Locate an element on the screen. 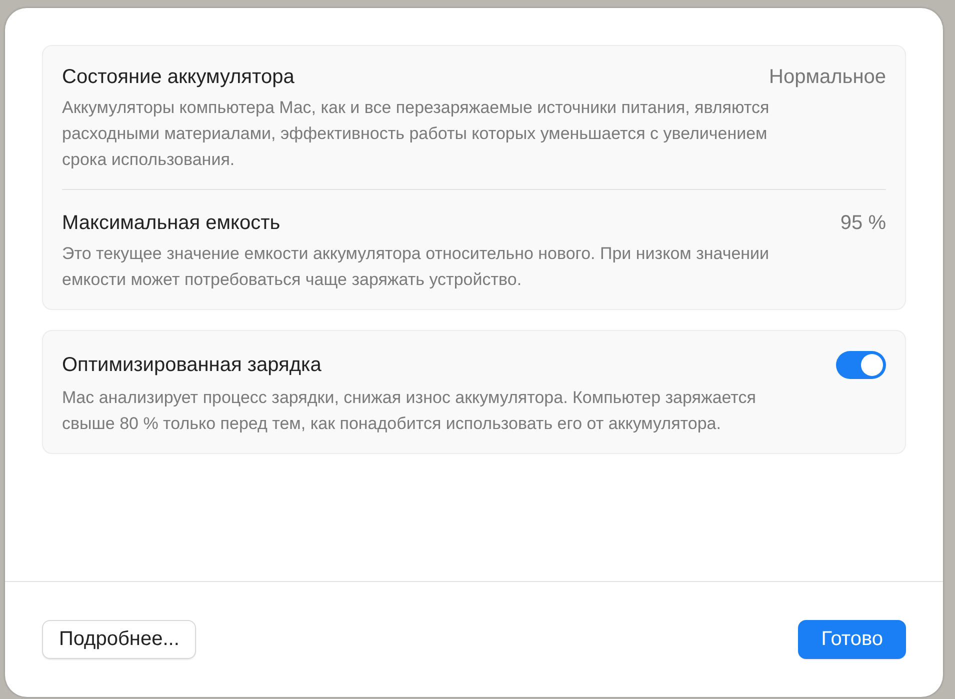  setting-title: Состояние аккумулятора is located at coordinates (178, 77).